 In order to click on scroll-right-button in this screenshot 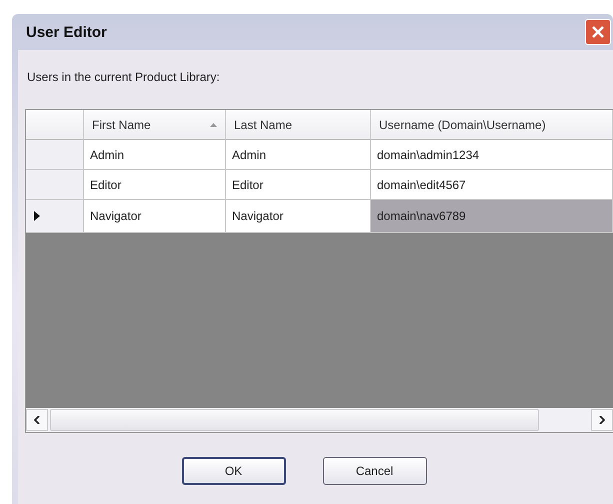, I will do `click(602, 420)`.